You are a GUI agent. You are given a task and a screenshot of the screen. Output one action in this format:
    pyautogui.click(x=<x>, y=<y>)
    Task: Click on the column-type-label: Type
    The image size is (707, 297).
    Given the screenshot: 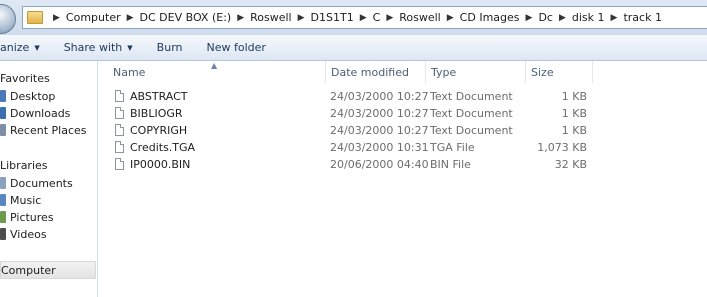 What is the action you would take?
    pyautogui.click(x=444, y=72)
    